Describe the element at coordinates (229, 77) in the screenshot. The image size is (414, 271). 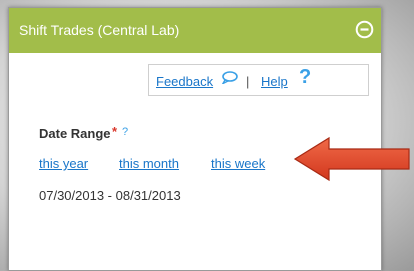
I see `speech-bubble-icon` at that location.